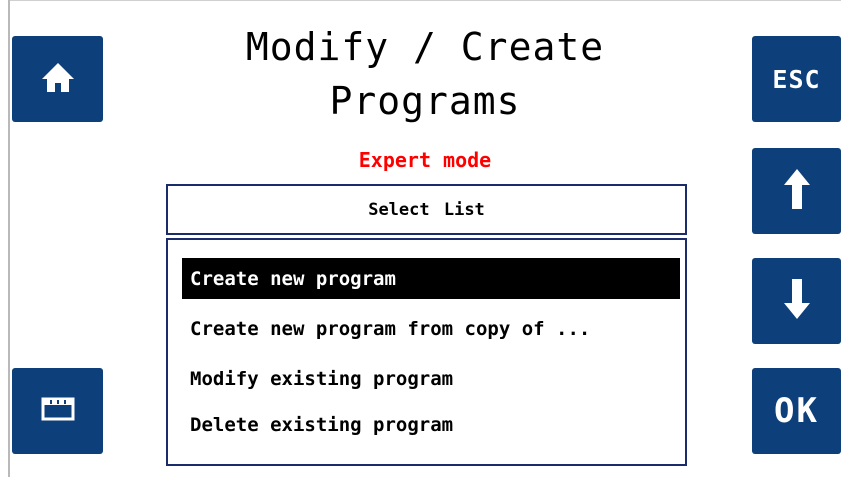 The width and height of the screenshot is (841, 477). I want to click on window-icon, so click(58, 411).